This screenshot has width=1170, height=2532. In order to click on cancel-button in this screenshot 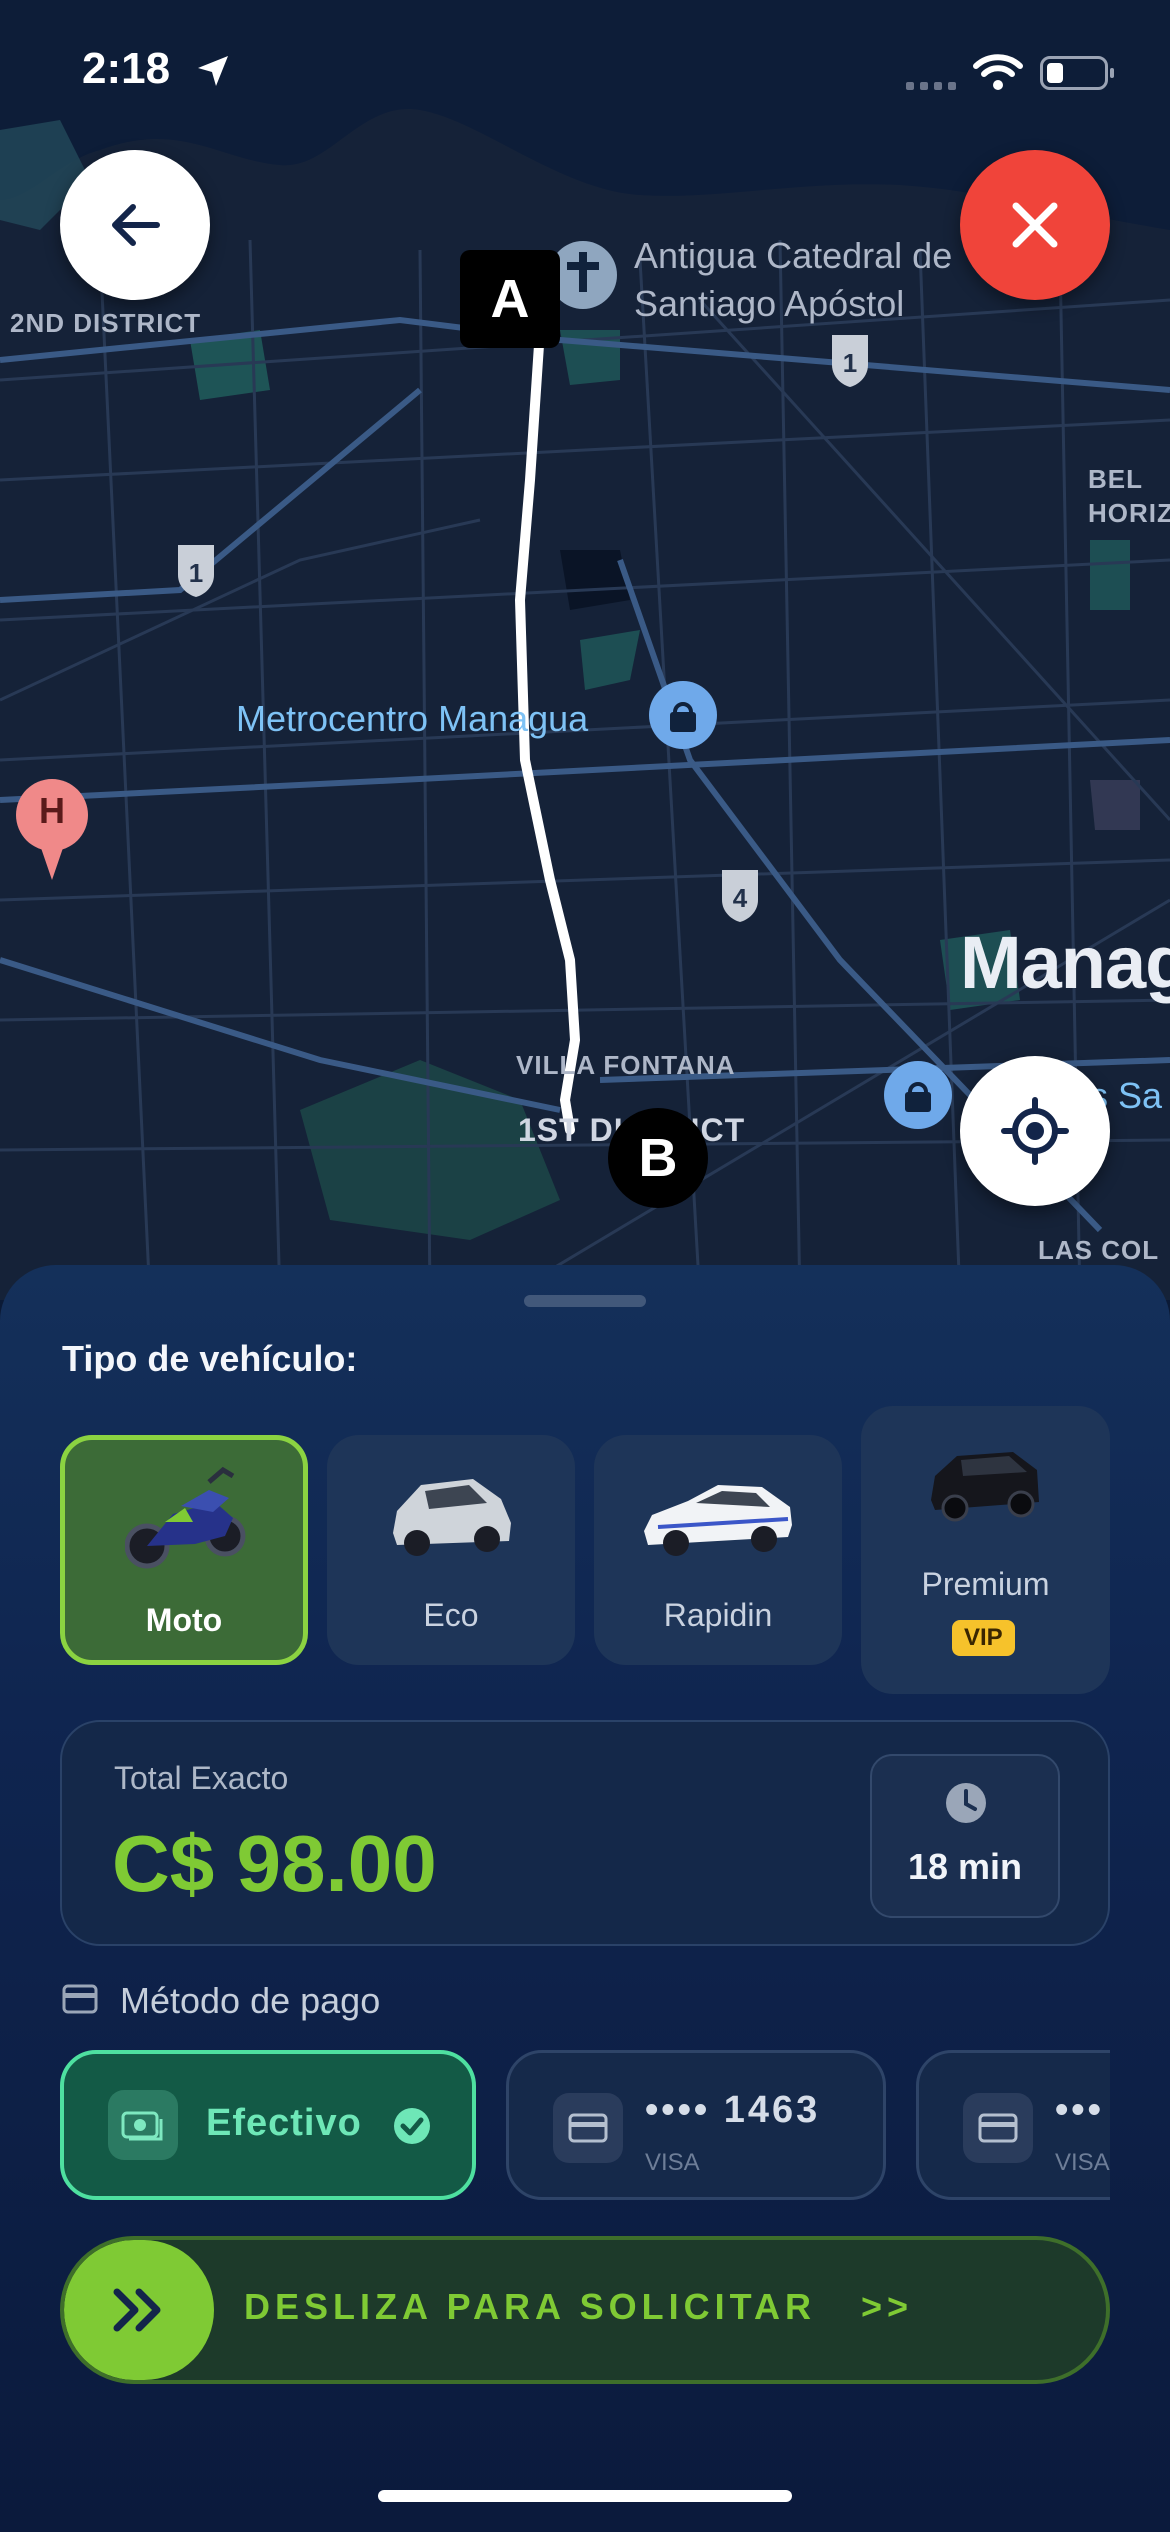, I will do `click(1035, 225)`.